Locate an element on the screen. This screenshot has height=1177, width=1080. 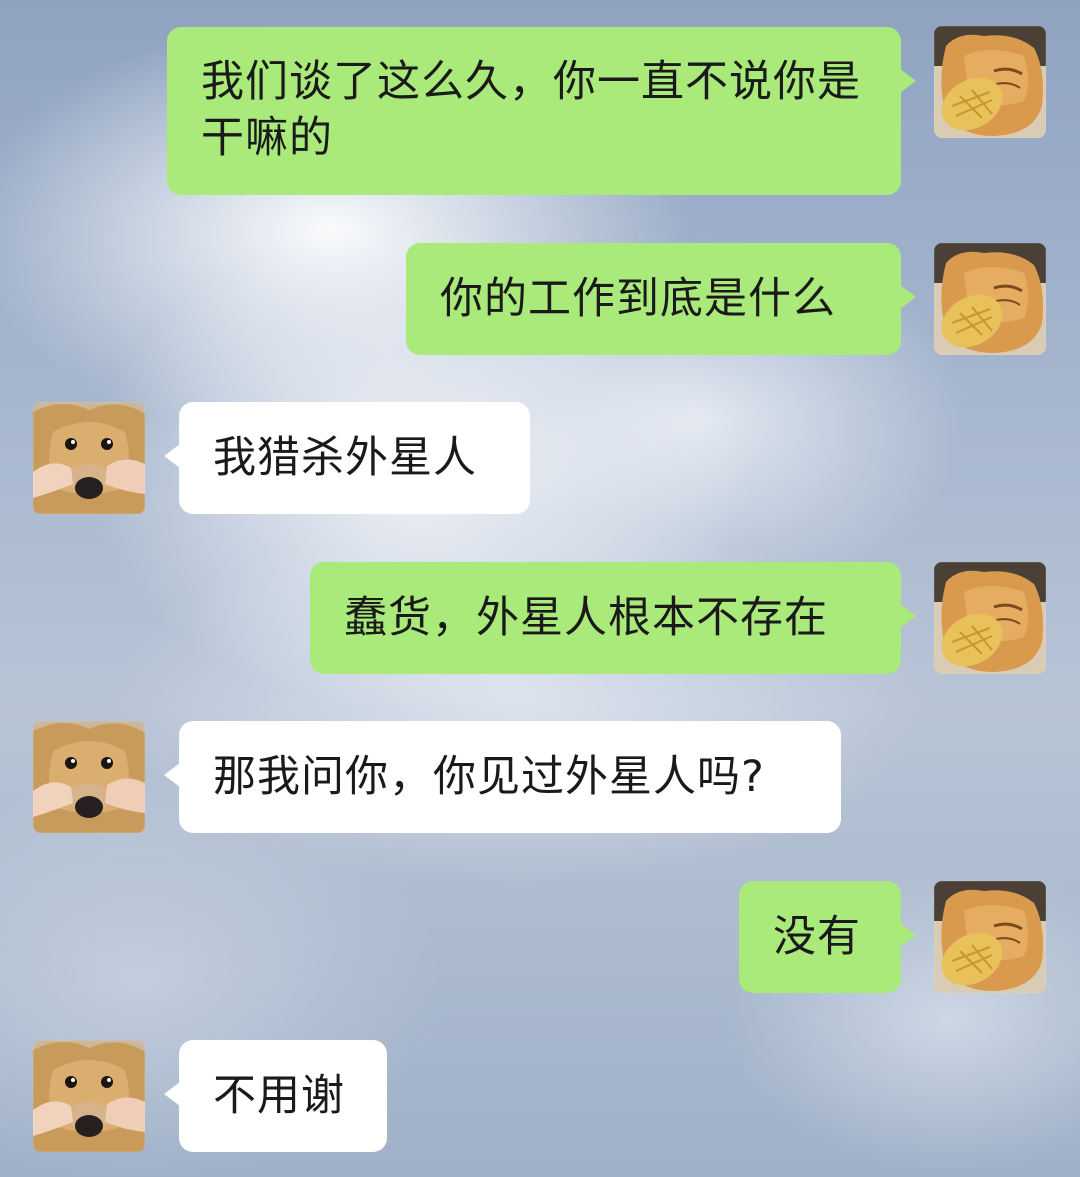
message-bubble-outgoing: 我们谈了这么久，你一直不说你是干嘛的 is located at coordinates (541, 111).